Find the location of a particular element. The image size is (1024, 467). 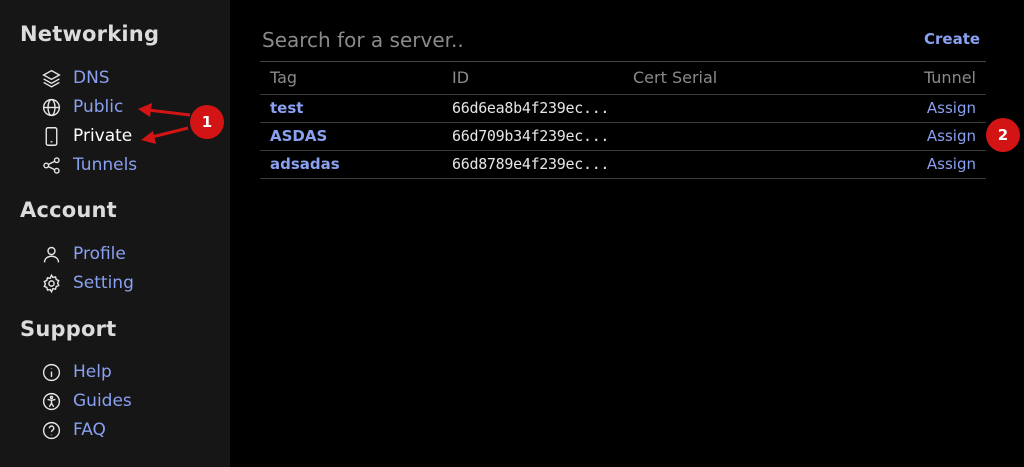

sidebar-item-label: Setting is located at coordinates (103, 283).